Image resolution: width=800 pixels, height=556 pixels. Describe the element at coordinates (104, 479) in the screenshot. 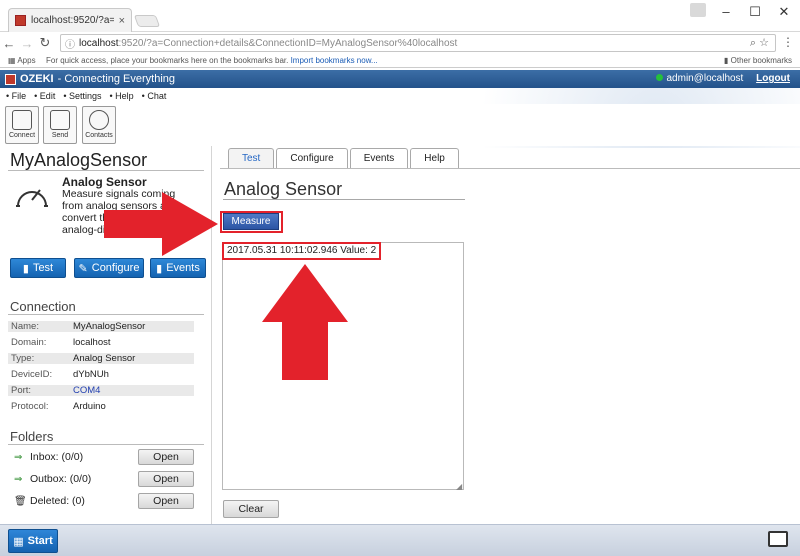

I see `folder-outbox: ⇒ Outbox: (0/0) Open` at that location.